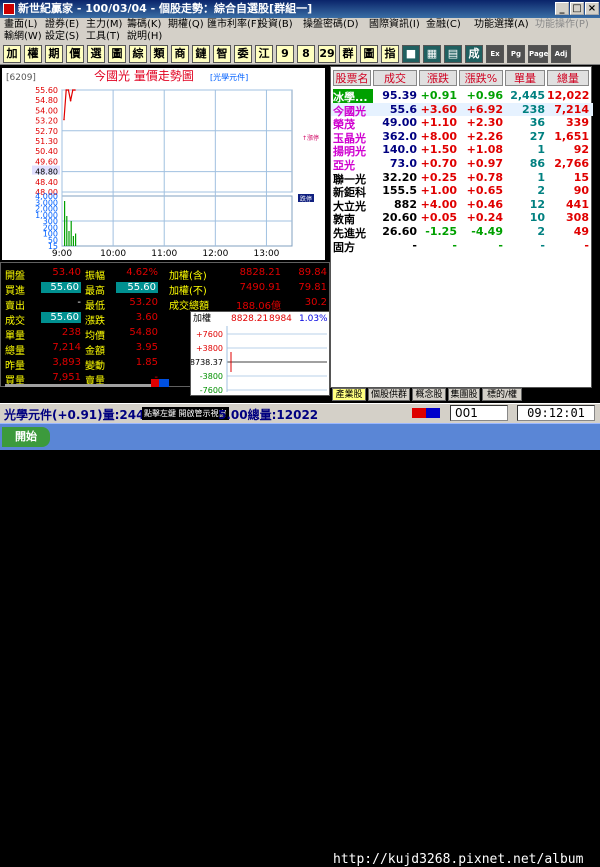  Describe the element at coordinates (234, 24) in the screenshot. I see `menu-item: 匯市利率(F)` at that location.